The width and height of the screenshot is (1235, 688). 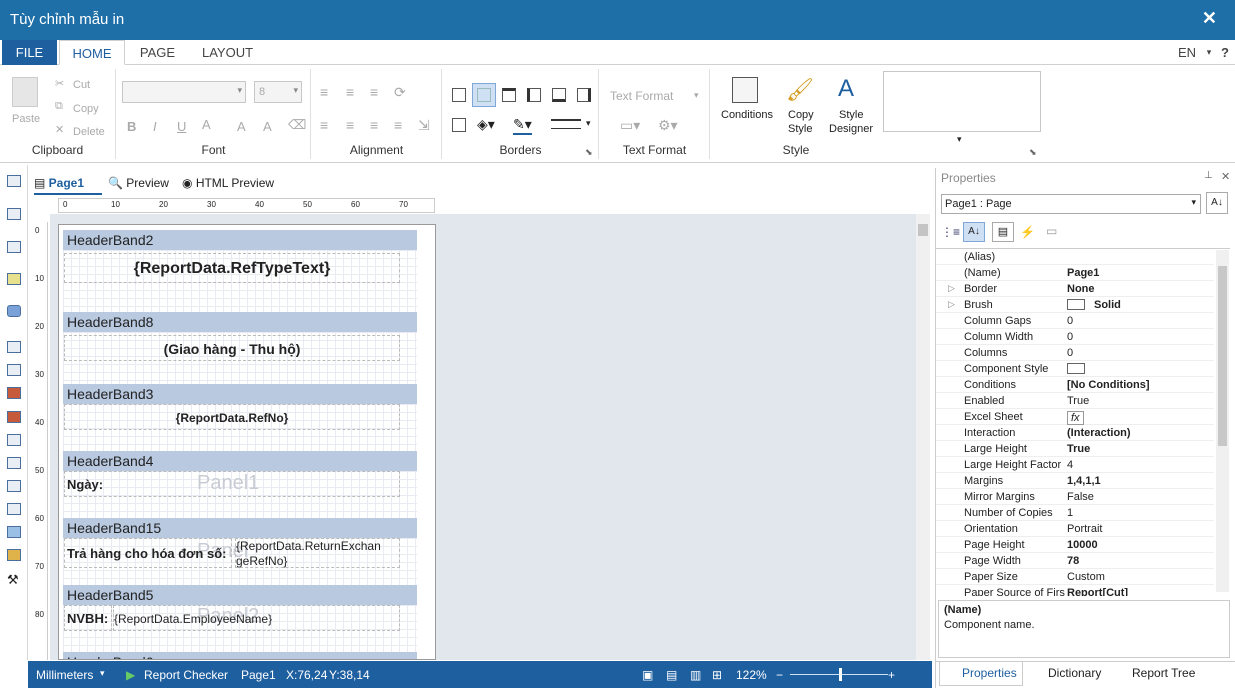 I want to click on style-dialog-launcher-icon: ⬊, so click(x=1033, y=152).